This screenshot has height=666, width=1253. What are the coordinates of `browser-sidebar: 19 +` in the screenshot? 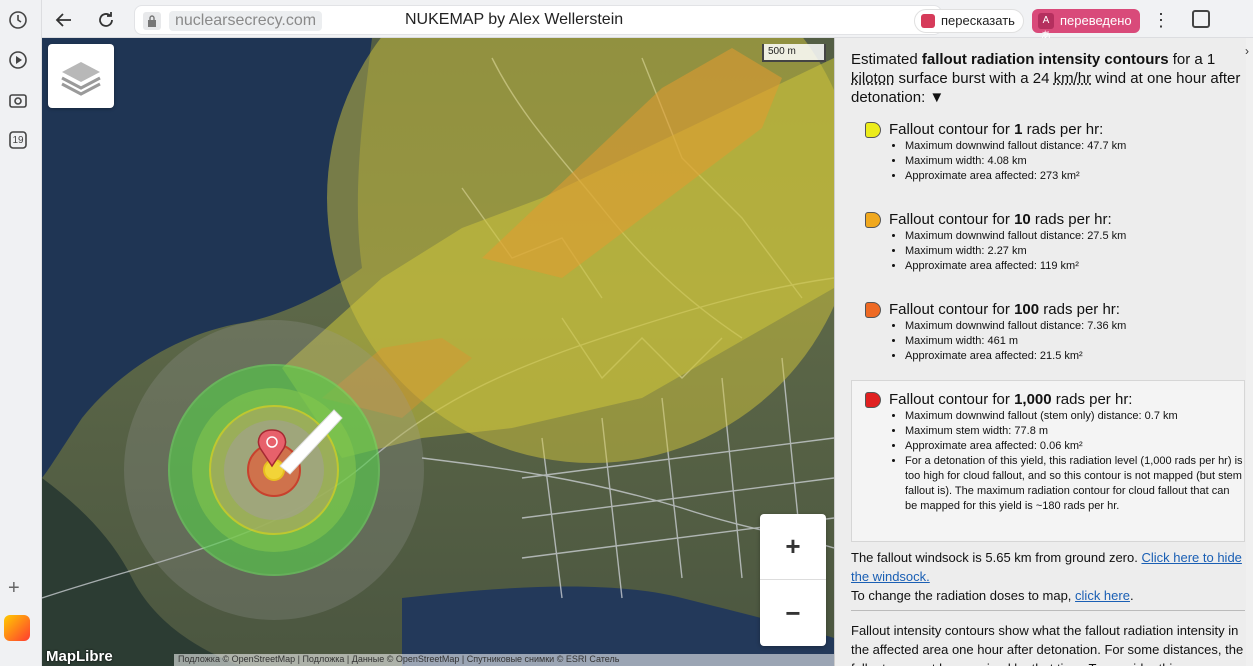 It's located at (21, 333).